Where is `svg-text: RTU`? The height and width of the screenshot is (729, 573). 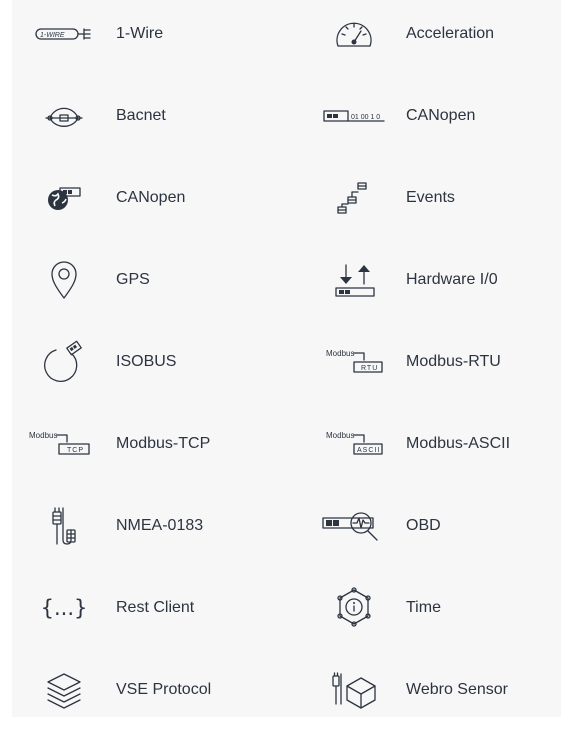 svg-text: RTU is located at coordinates (369, 368).